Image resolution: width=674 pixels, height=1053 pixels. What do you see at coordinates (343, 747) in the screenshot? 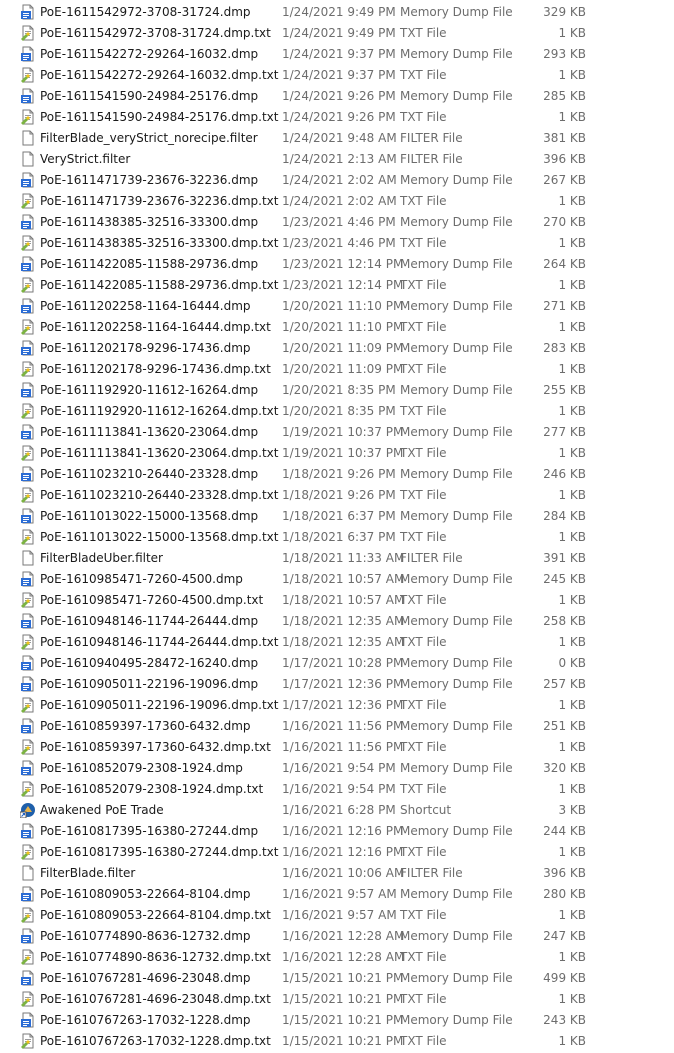
I see `file-date-modified: 1/16/2021 11:56 PM` at bounding box center [343, 747].